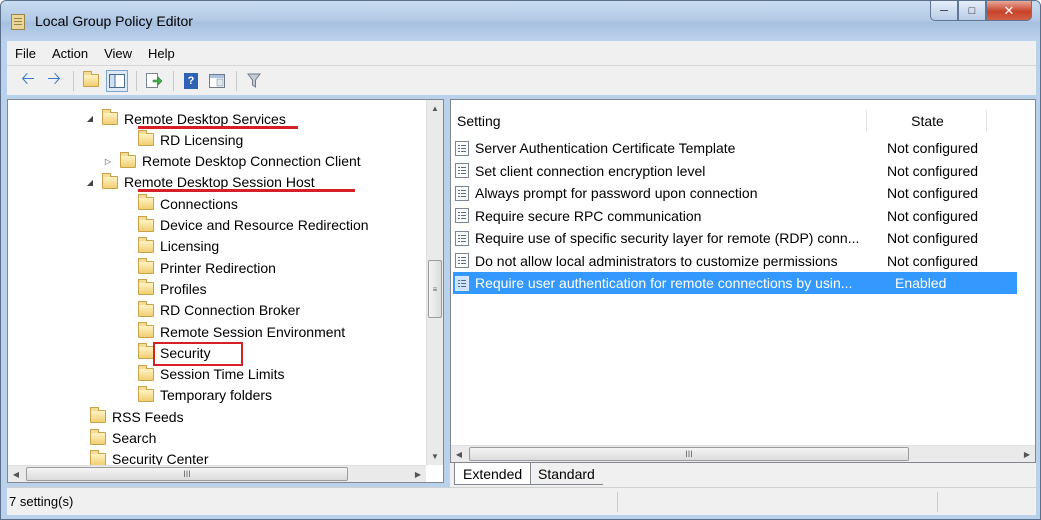 The image size is (1041, 520). Describe the element at coordinates (161, 53) in the screenshot. I see `menu-help: Help` at that location.